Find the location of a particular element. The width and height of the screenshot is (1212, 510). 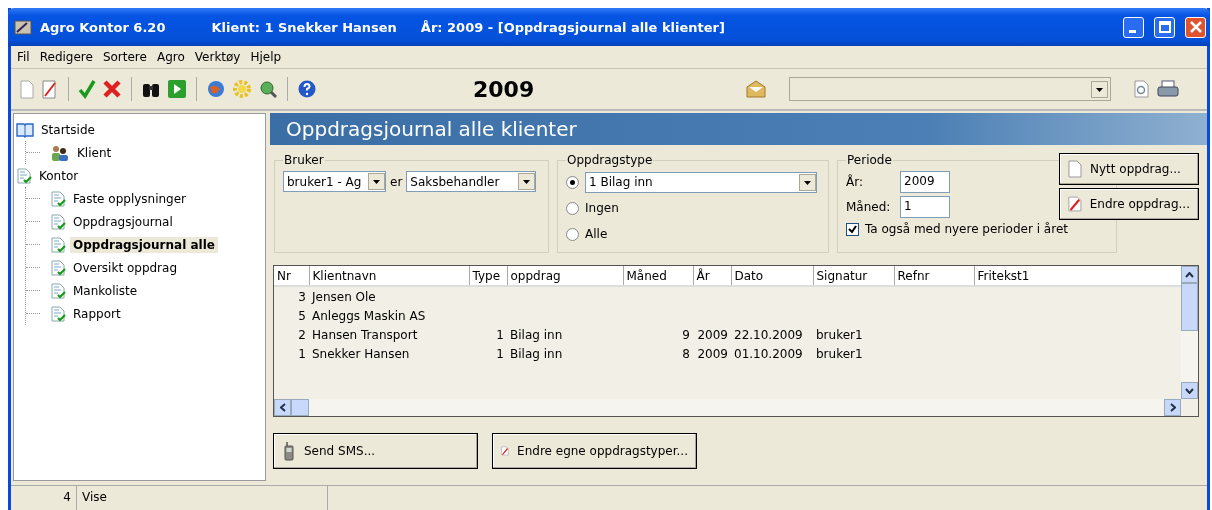

column-header: År is located at coordinates (712, 276).